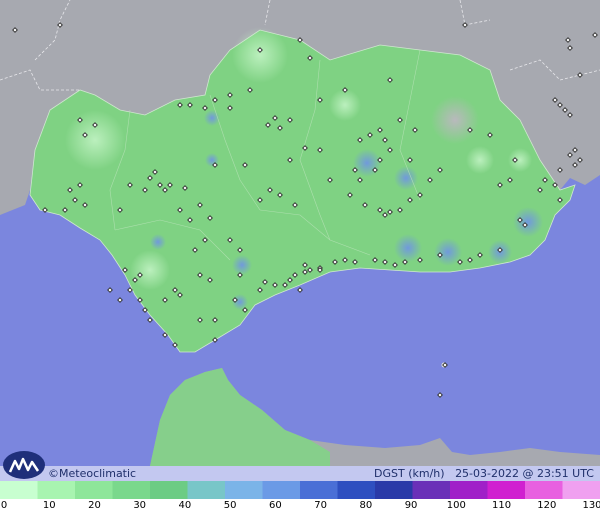  Describe the element at coordinates (49, 505) in the screenshot. I see `scale-tick-label: 10` at that location.